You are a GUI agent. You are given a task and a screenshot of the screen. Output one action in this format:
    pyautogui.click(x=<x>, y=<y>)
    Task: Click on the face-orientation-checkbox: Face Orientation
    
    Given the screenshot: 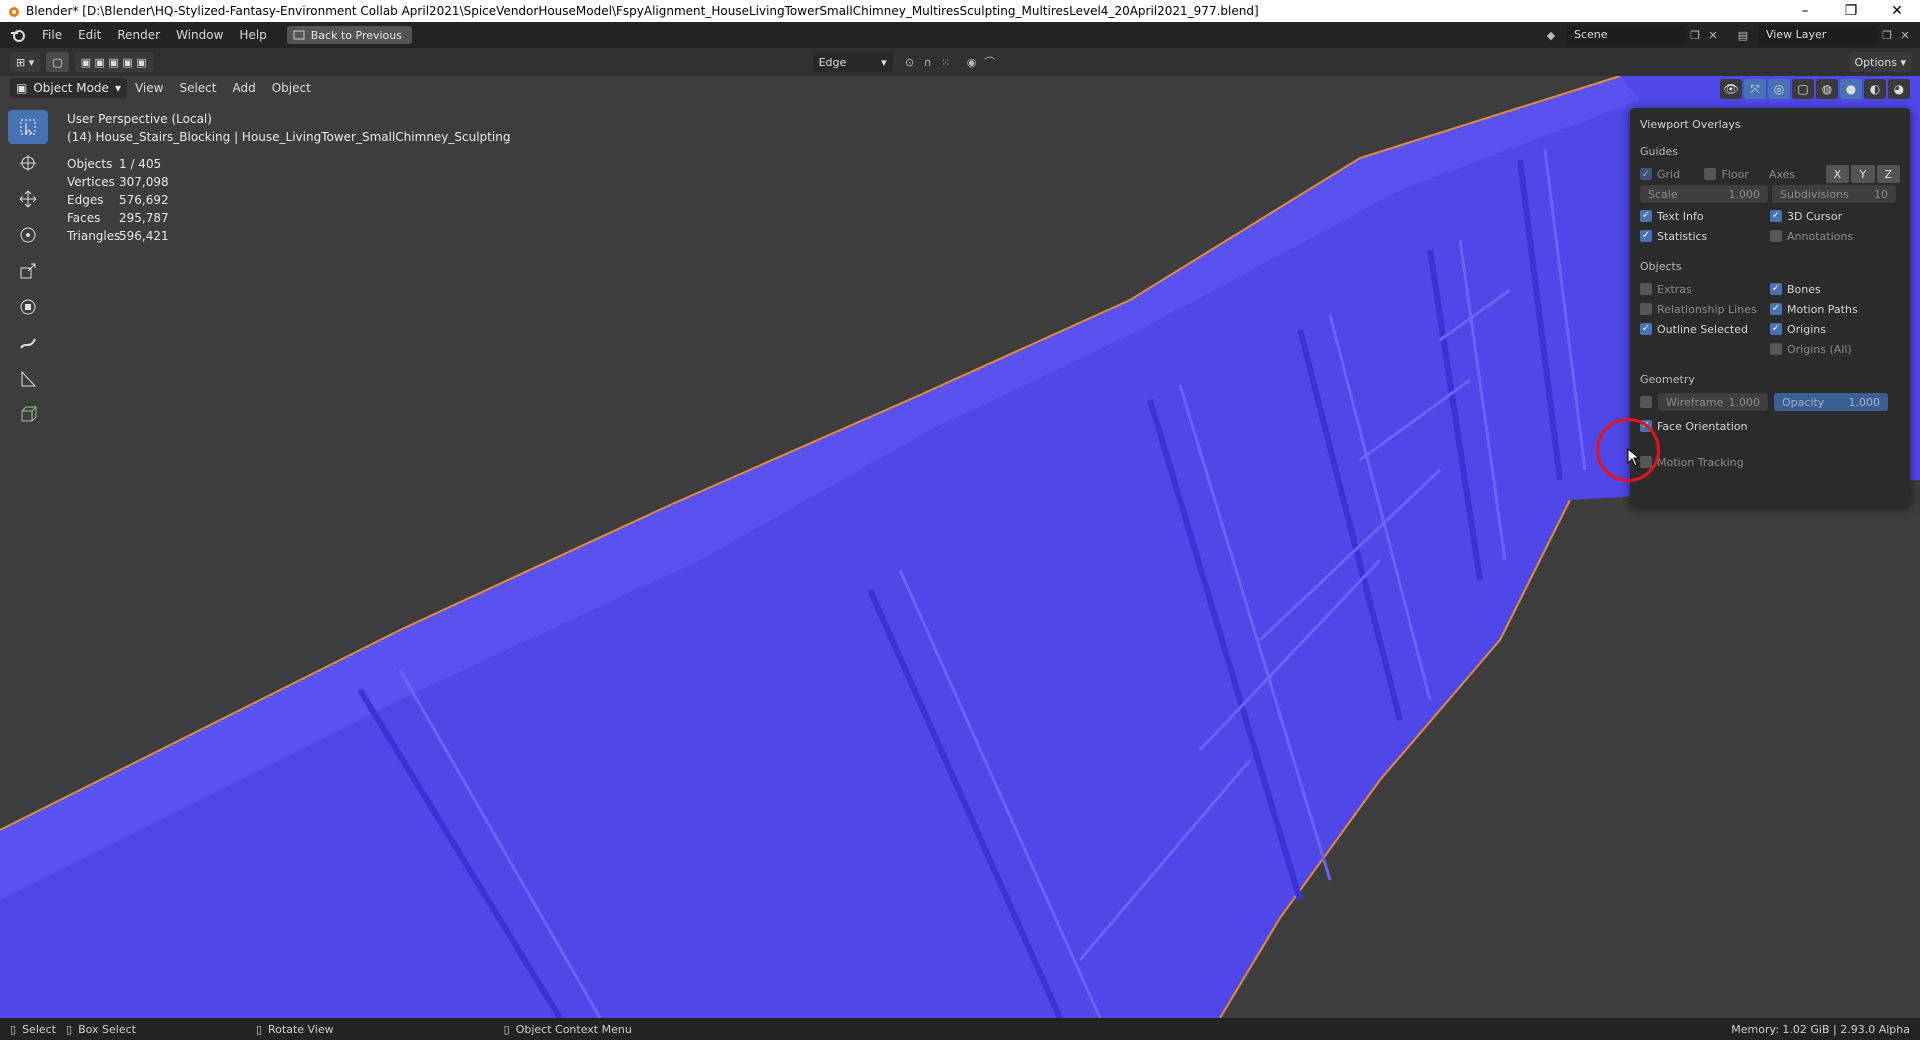 What is the action you would take?
    pyautogui.click(x=1740, y=426)
    